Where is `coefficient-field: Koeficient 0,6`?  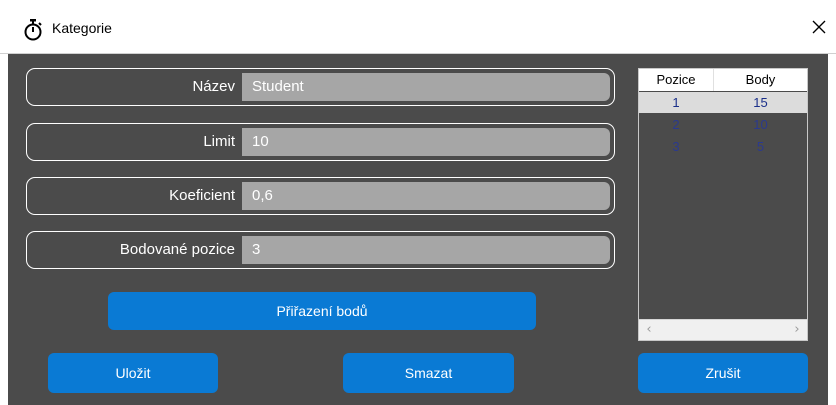 coefficient-field: Koeficient 0,6 is located at coordinates (320, 196).